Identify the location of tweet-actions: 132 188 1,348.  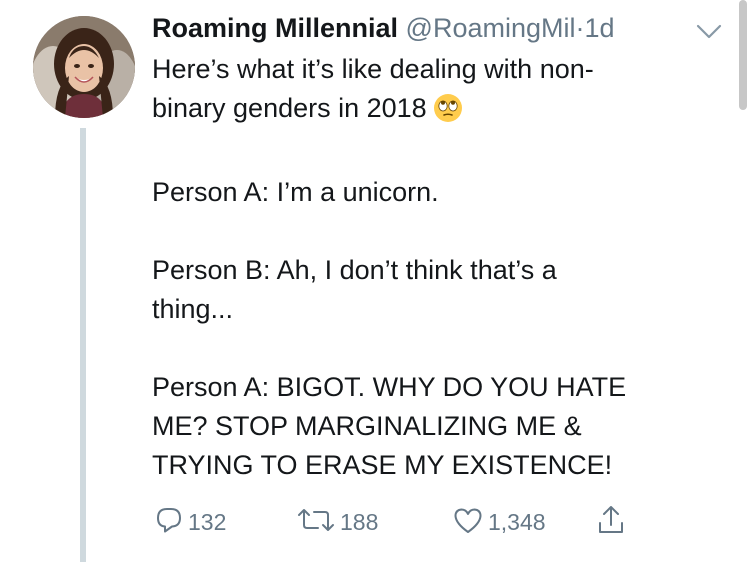
(434, 522).